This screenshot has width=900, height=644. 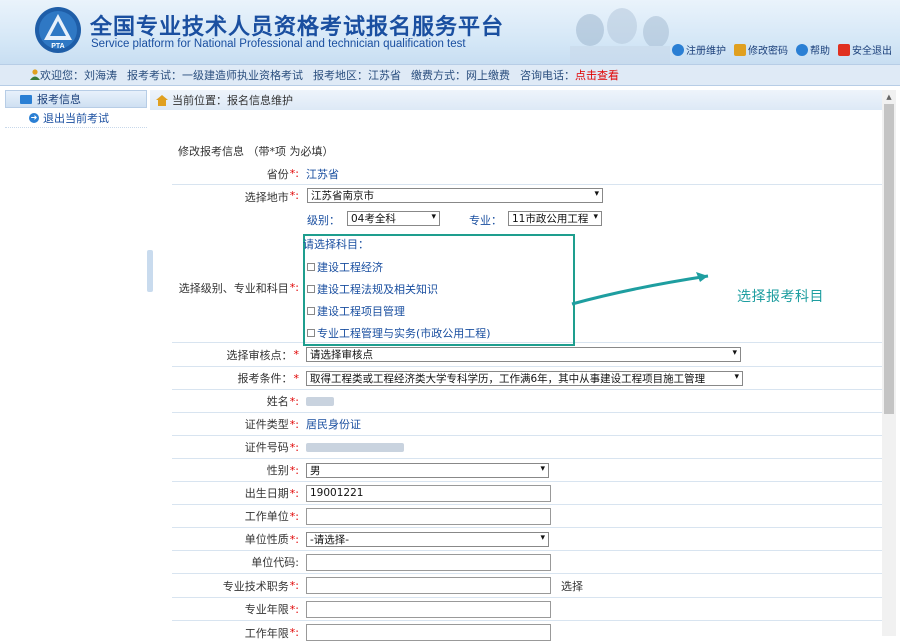 I want to click on level-select: 04考全科, so click(x=393, y=218).